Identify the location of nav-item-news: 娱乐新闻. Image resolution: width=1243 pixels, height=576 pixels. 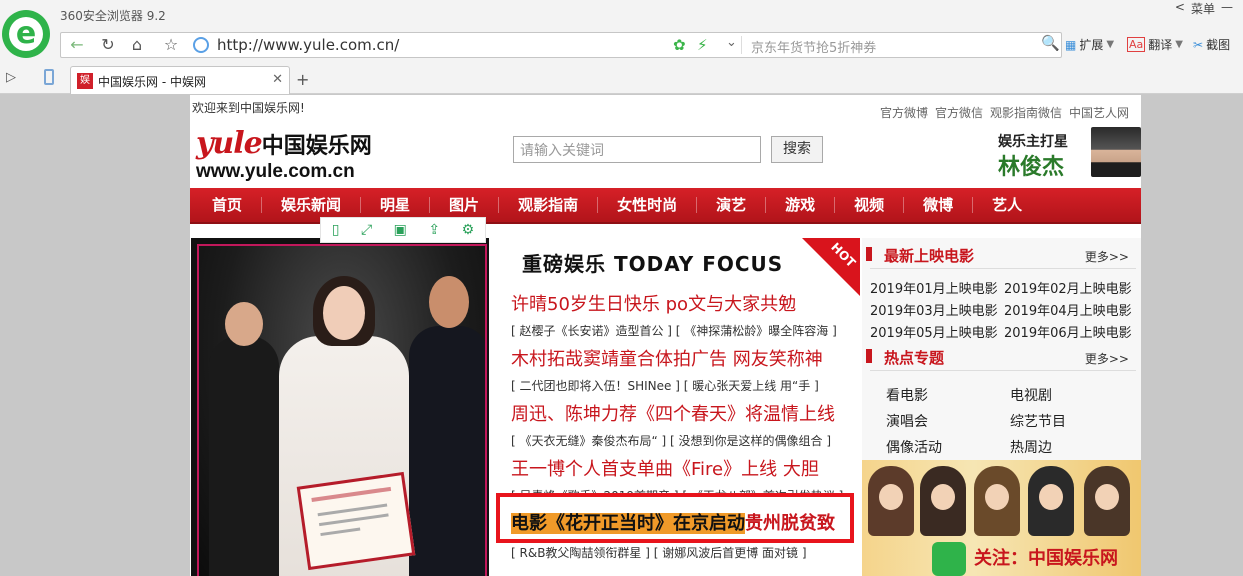
(312, 205).